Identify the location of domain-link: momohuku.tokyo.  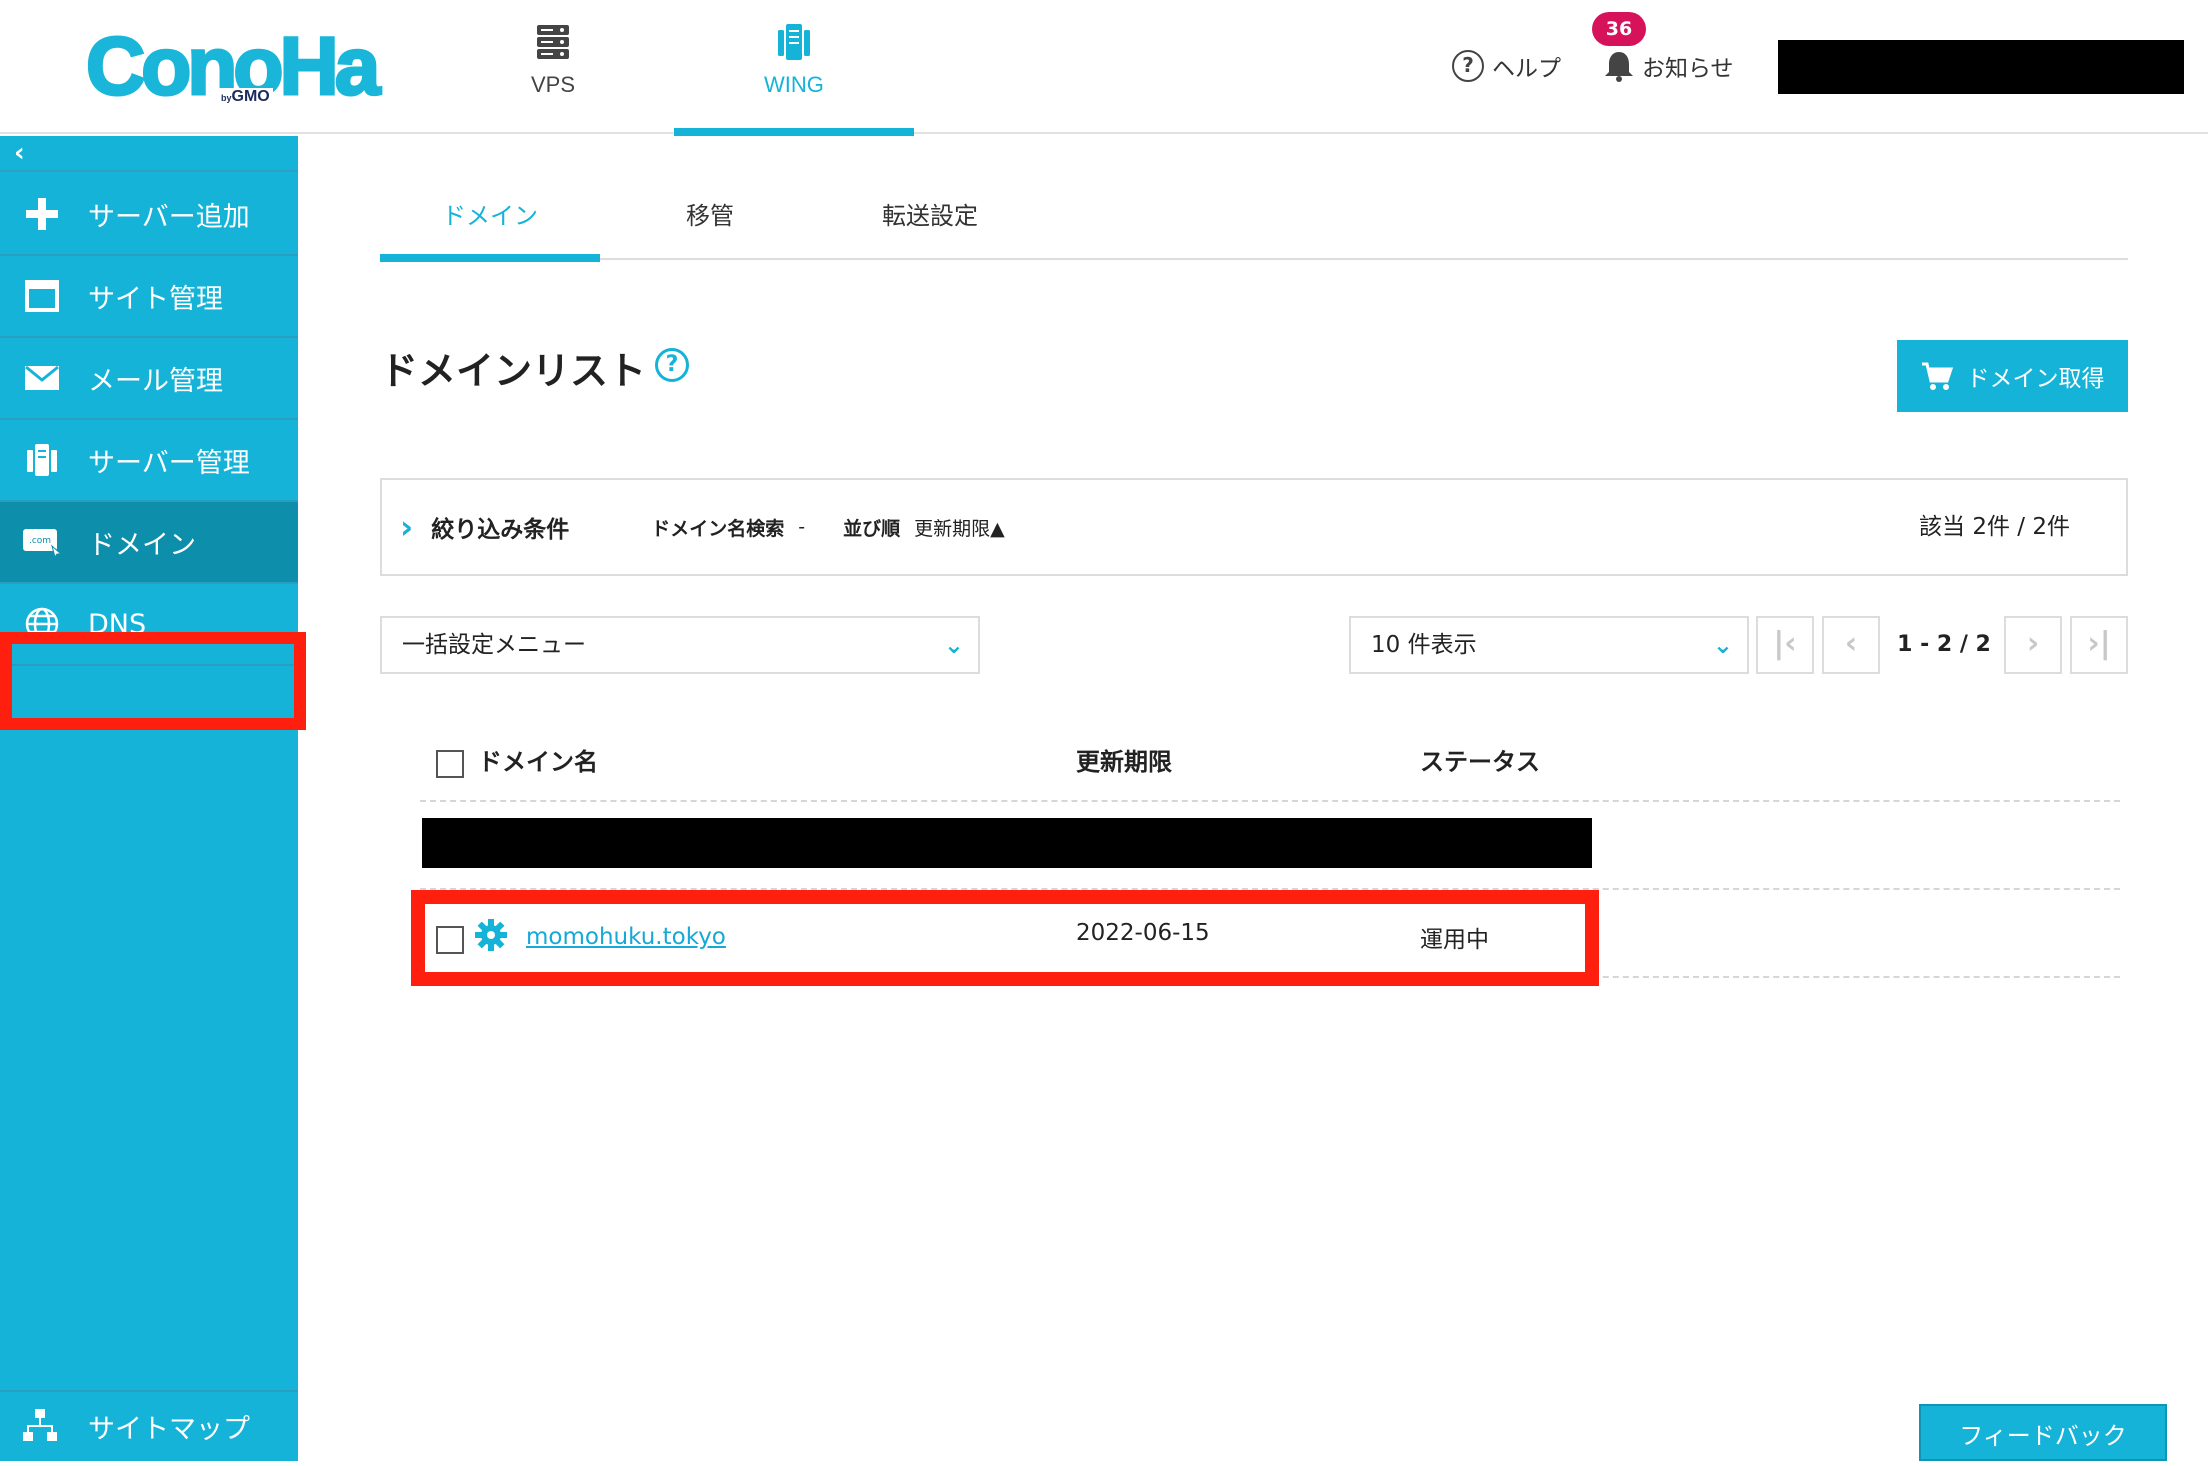
(626, 937).